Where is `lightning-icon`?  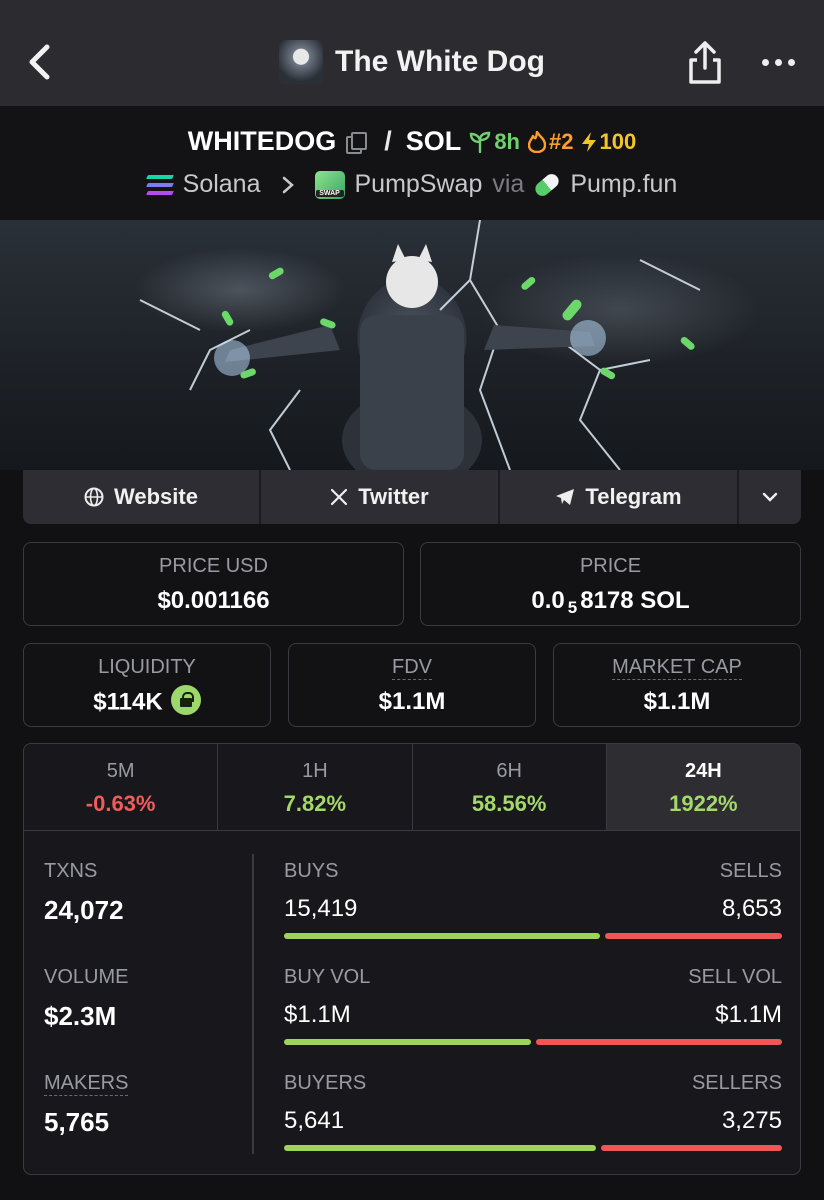
lightning-icon is located at coordinates (589, 141).